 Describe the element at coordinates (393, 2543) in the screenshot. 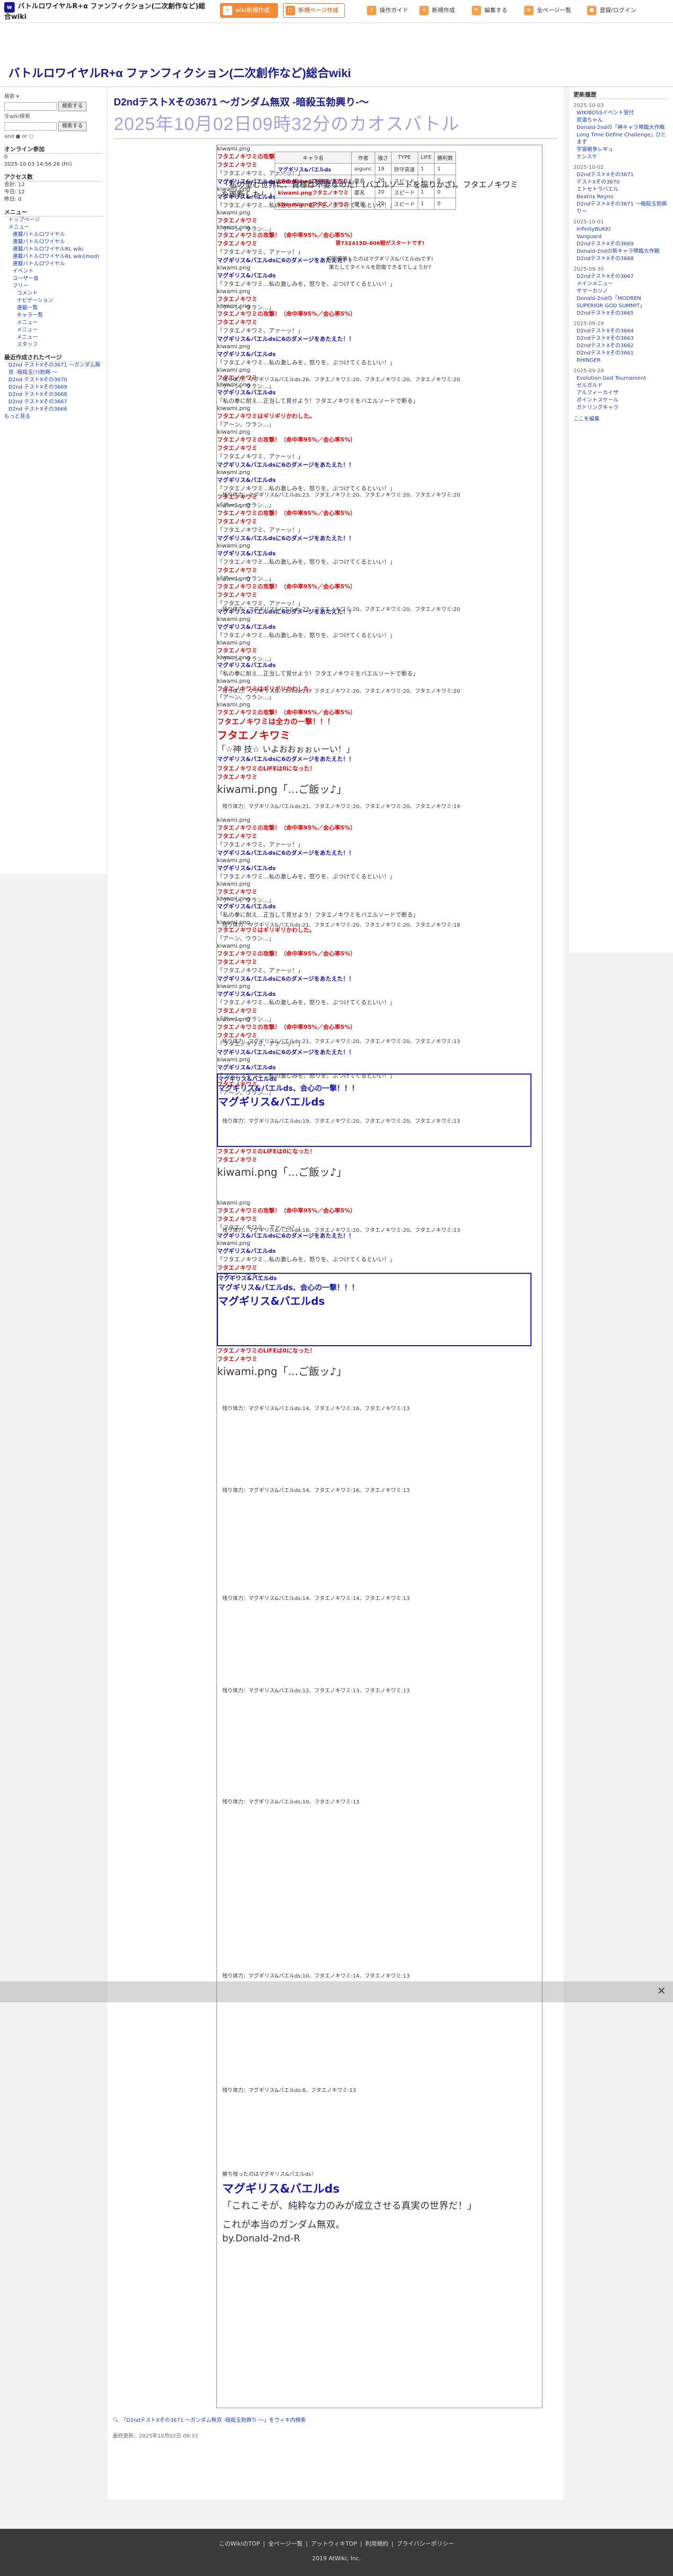

I see `footer-sep: |` at that location.